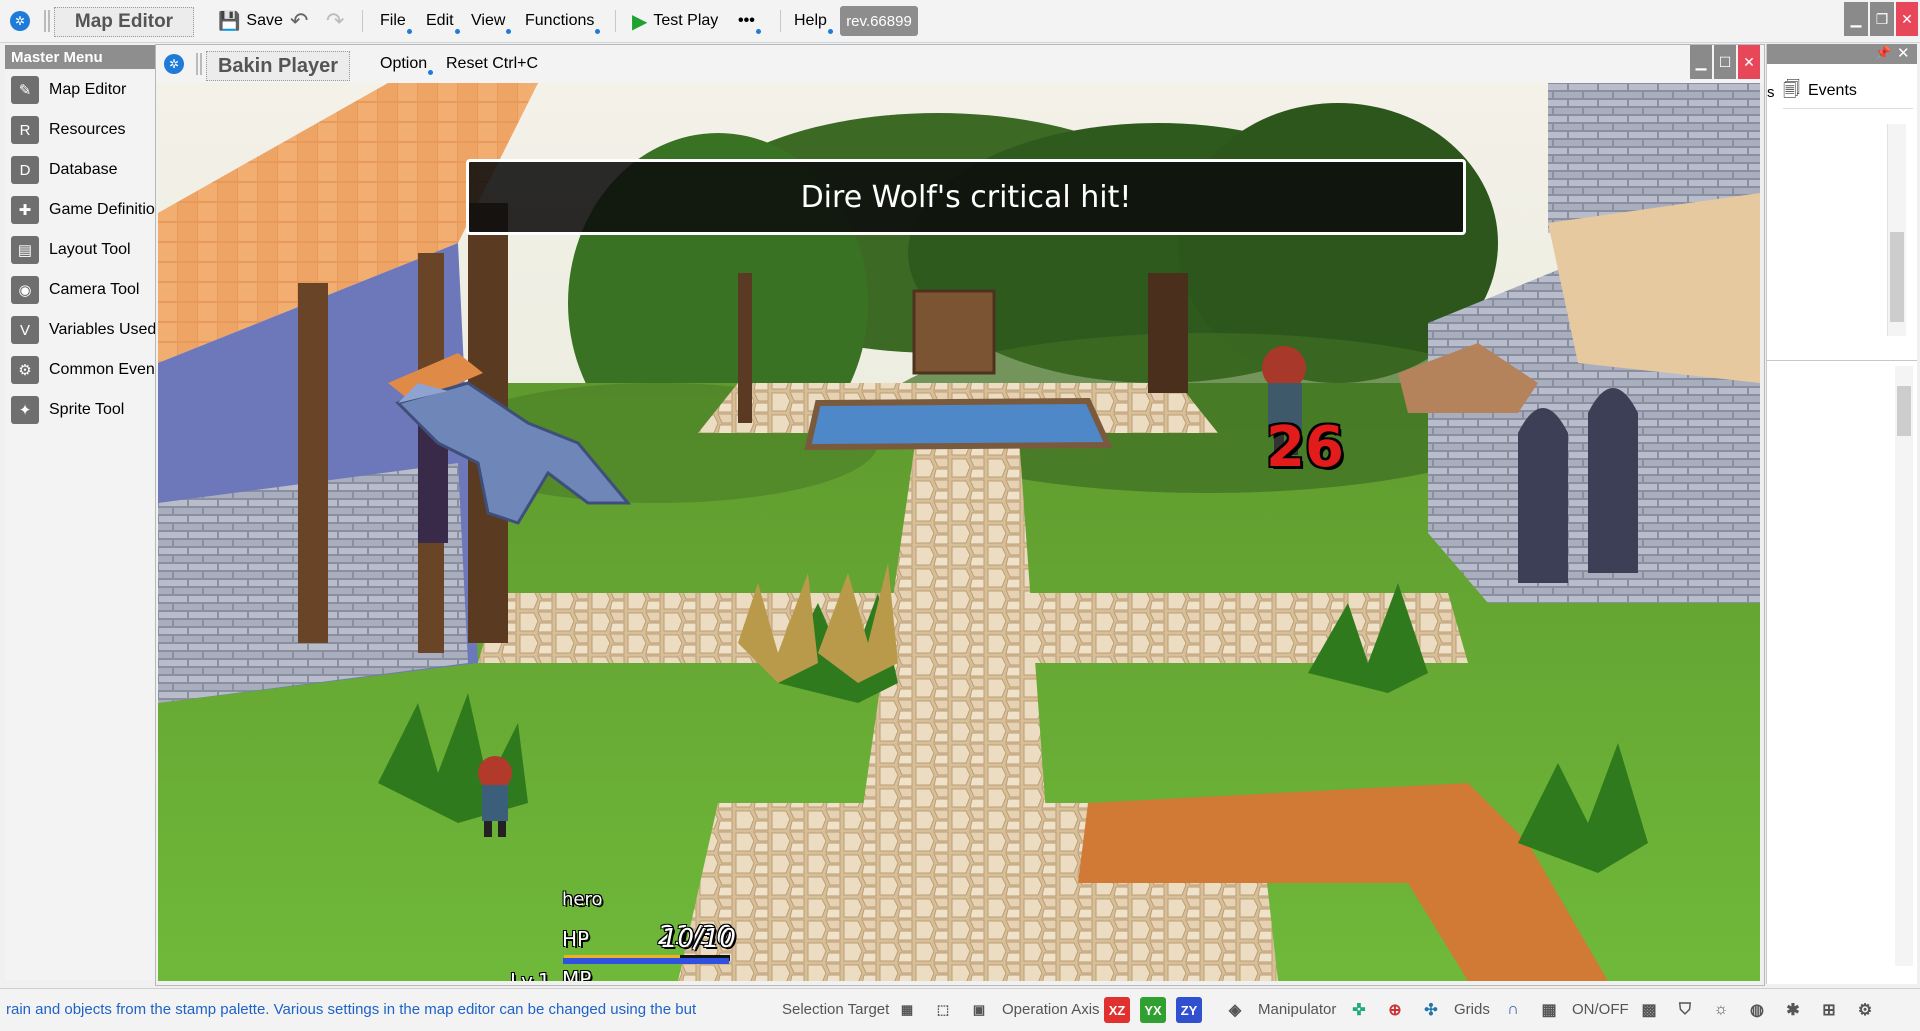 This screenshot has height=1031, width=1920. I want to click on restore-icon: ❐, so click(1882, 18).